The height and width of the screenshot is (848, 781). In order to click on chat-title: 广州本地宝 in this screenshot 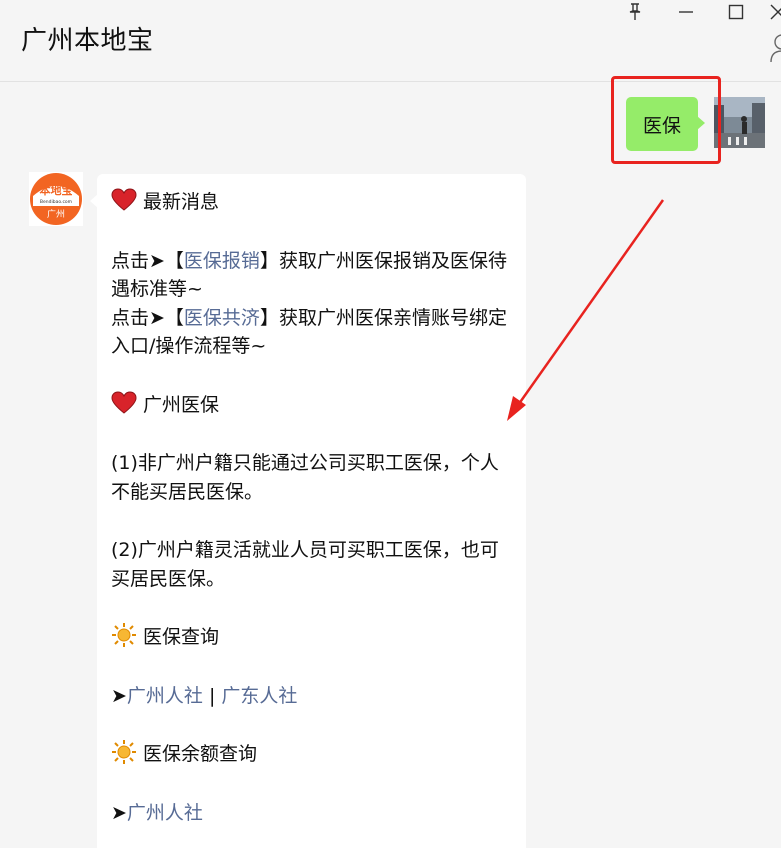, I will do `click(87, 41)`.